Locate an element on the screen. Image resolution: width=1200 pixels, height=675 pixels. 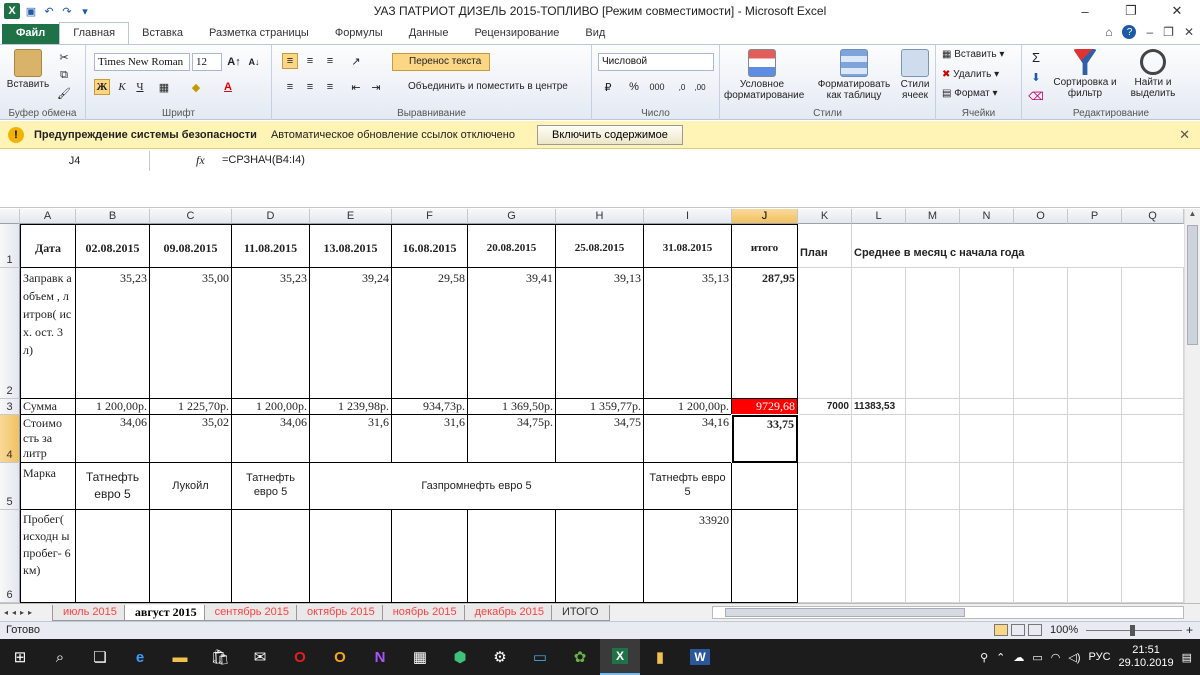
cell-g6 is located at coordinates (512, 556).